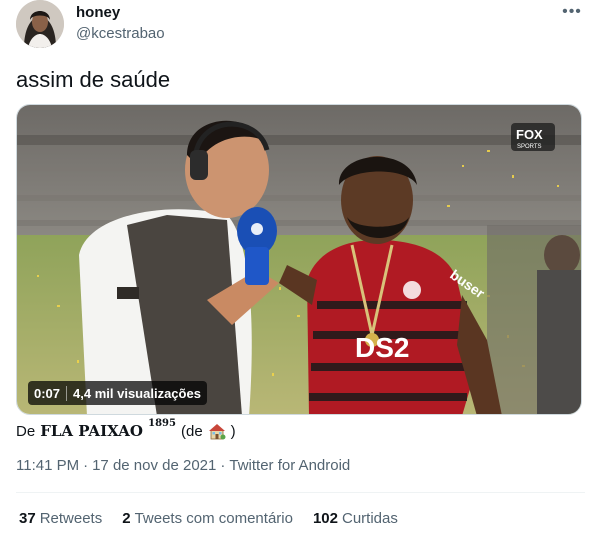  Describe the element at coordinates (71, 518) in the screenshot. I see `retweets-label: Retweets` at that location.